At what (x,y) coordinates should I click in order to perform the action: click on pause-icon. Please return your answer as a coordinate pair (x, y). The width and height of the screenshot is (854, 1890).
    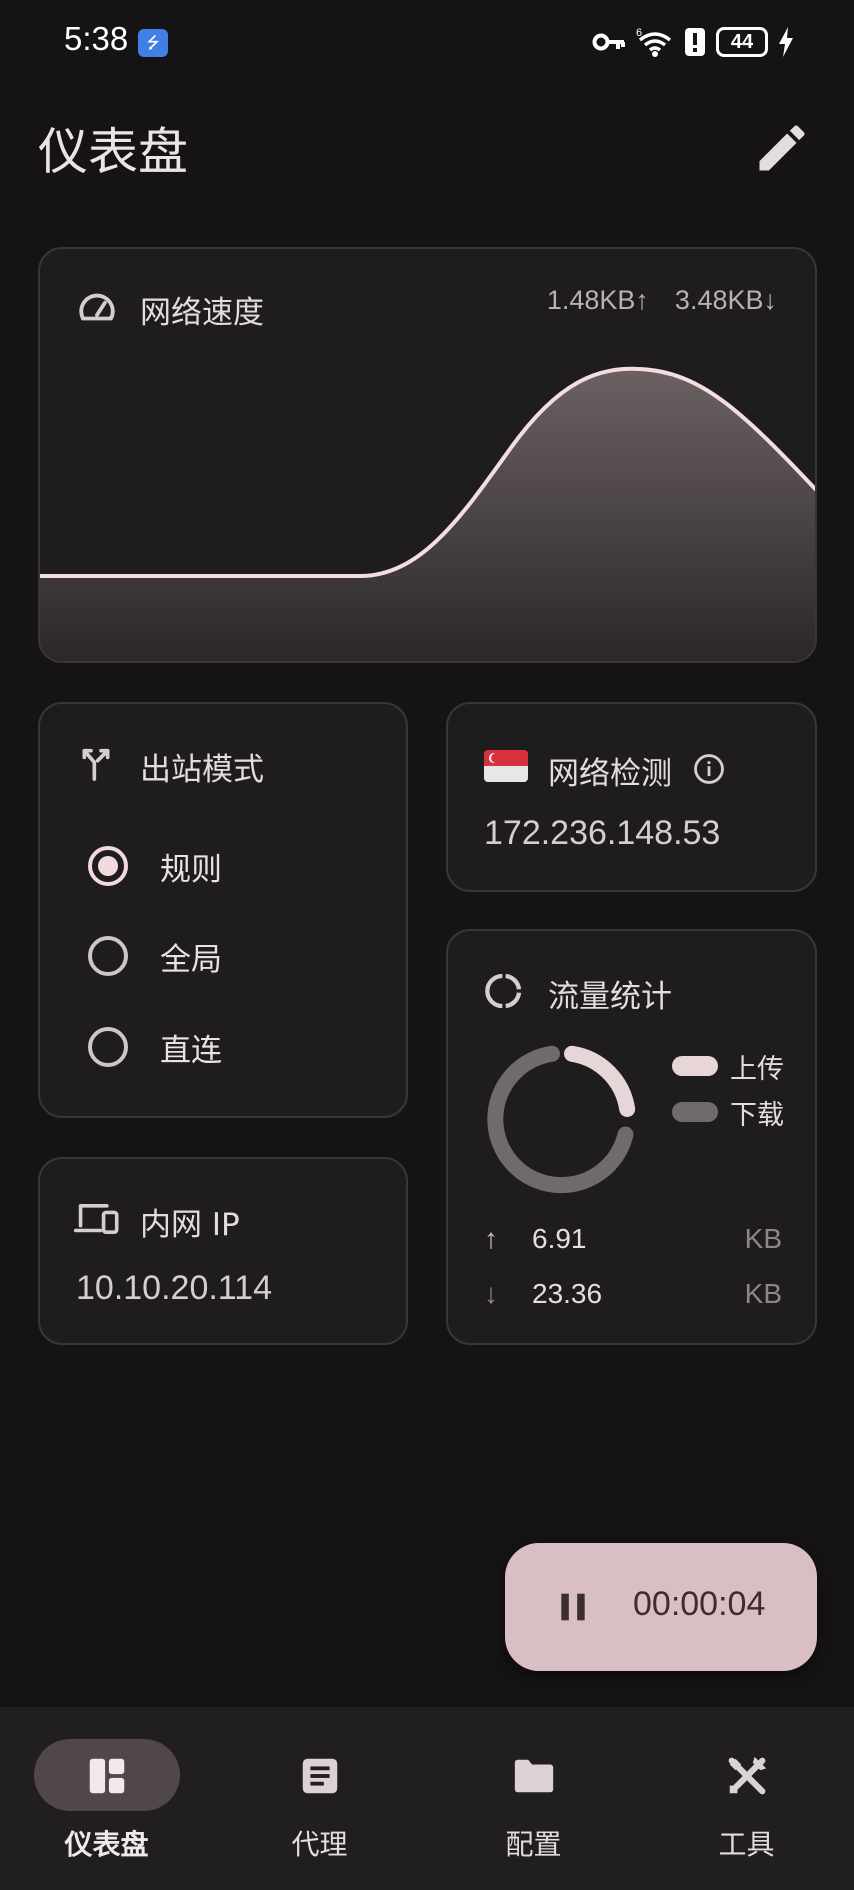
    Looking at the image, I should click on (573, 1607).